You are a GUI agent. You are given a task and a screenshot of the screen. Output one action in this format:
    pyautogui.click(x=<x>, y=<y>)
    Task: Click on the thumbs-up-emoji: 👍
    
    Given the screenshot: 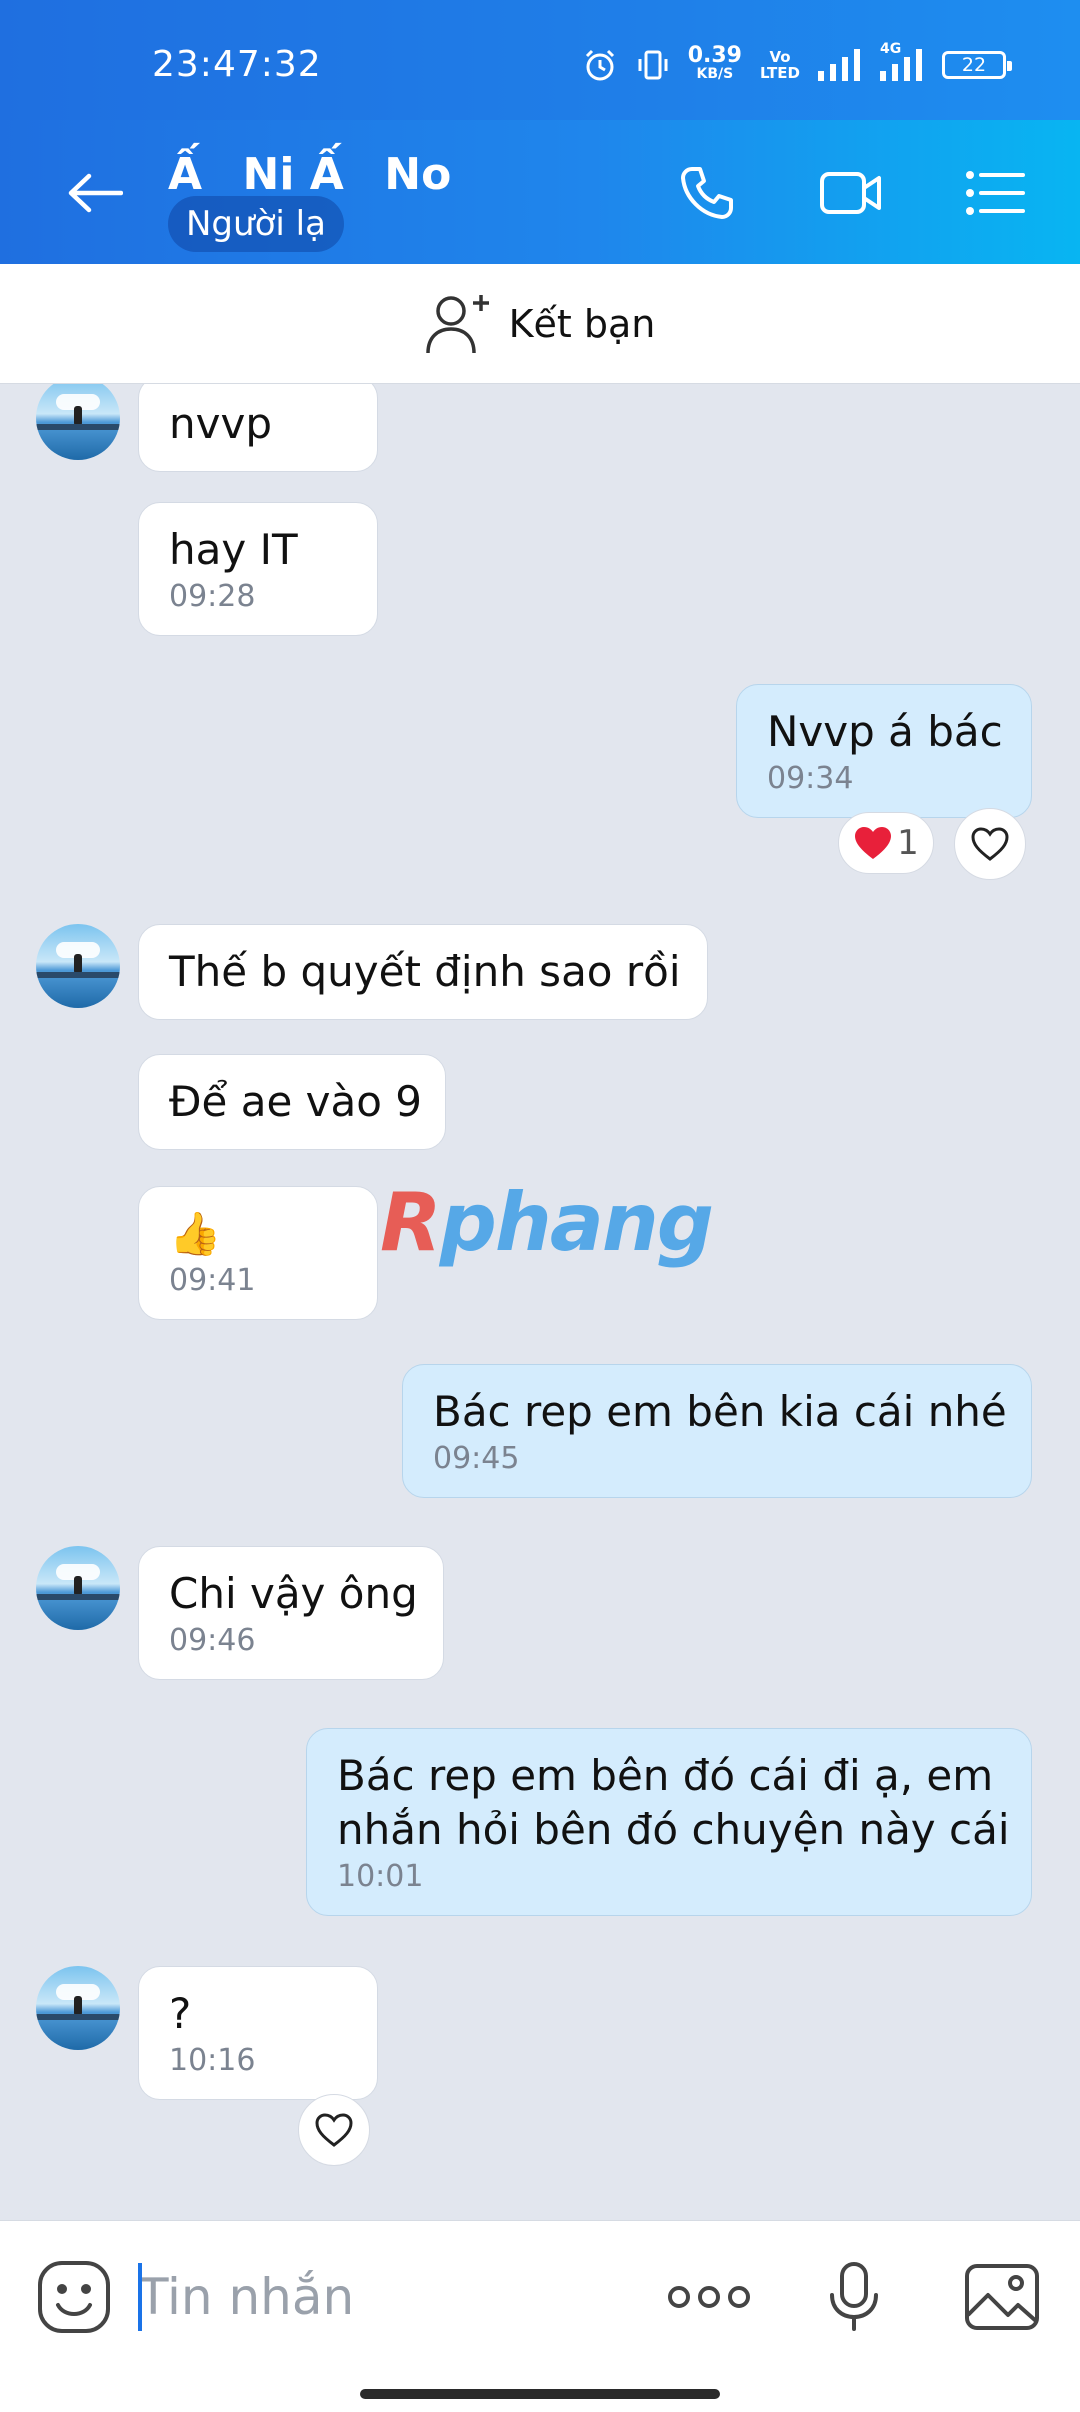 What is the action you would take?
    pyautogui.click(x=195, y=1233)
    